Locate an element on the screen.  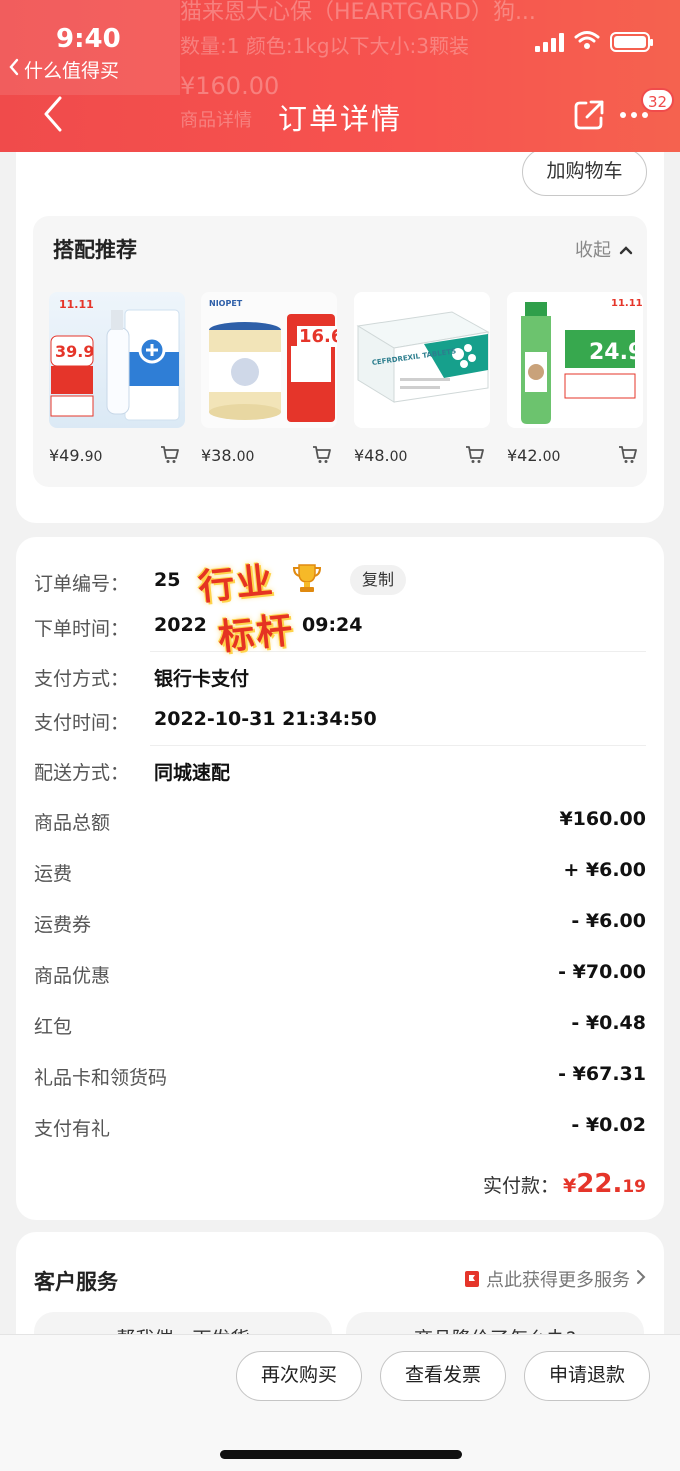
recommend-price: ¥49.90 is located at coordinates (76, 455).